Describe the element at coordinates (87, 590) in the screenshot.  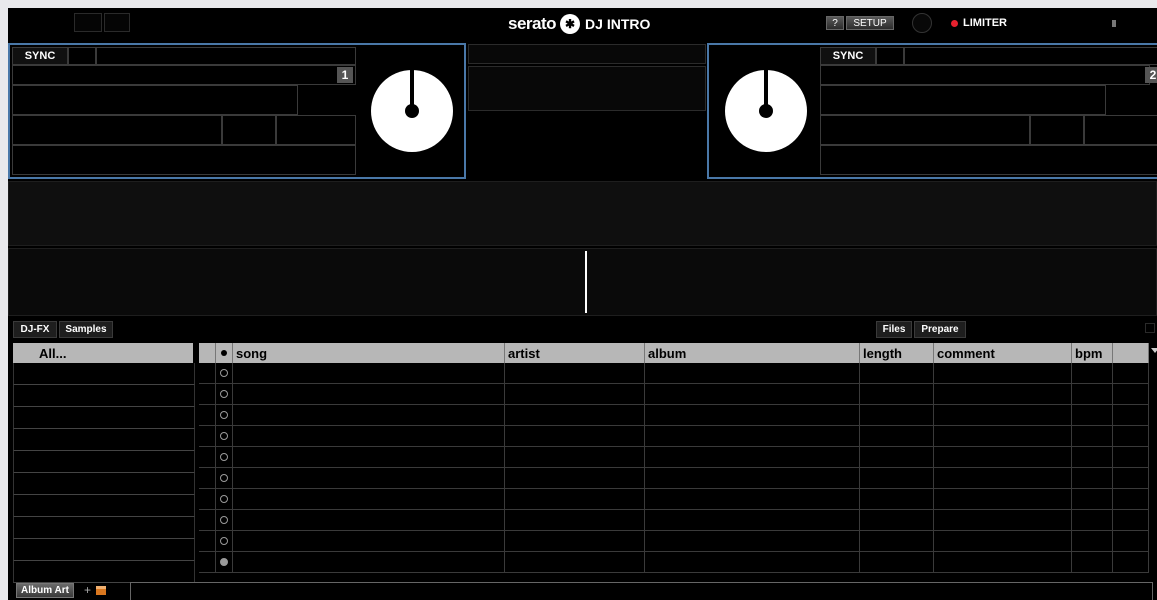
I see `add-crate-button: +` at that location.